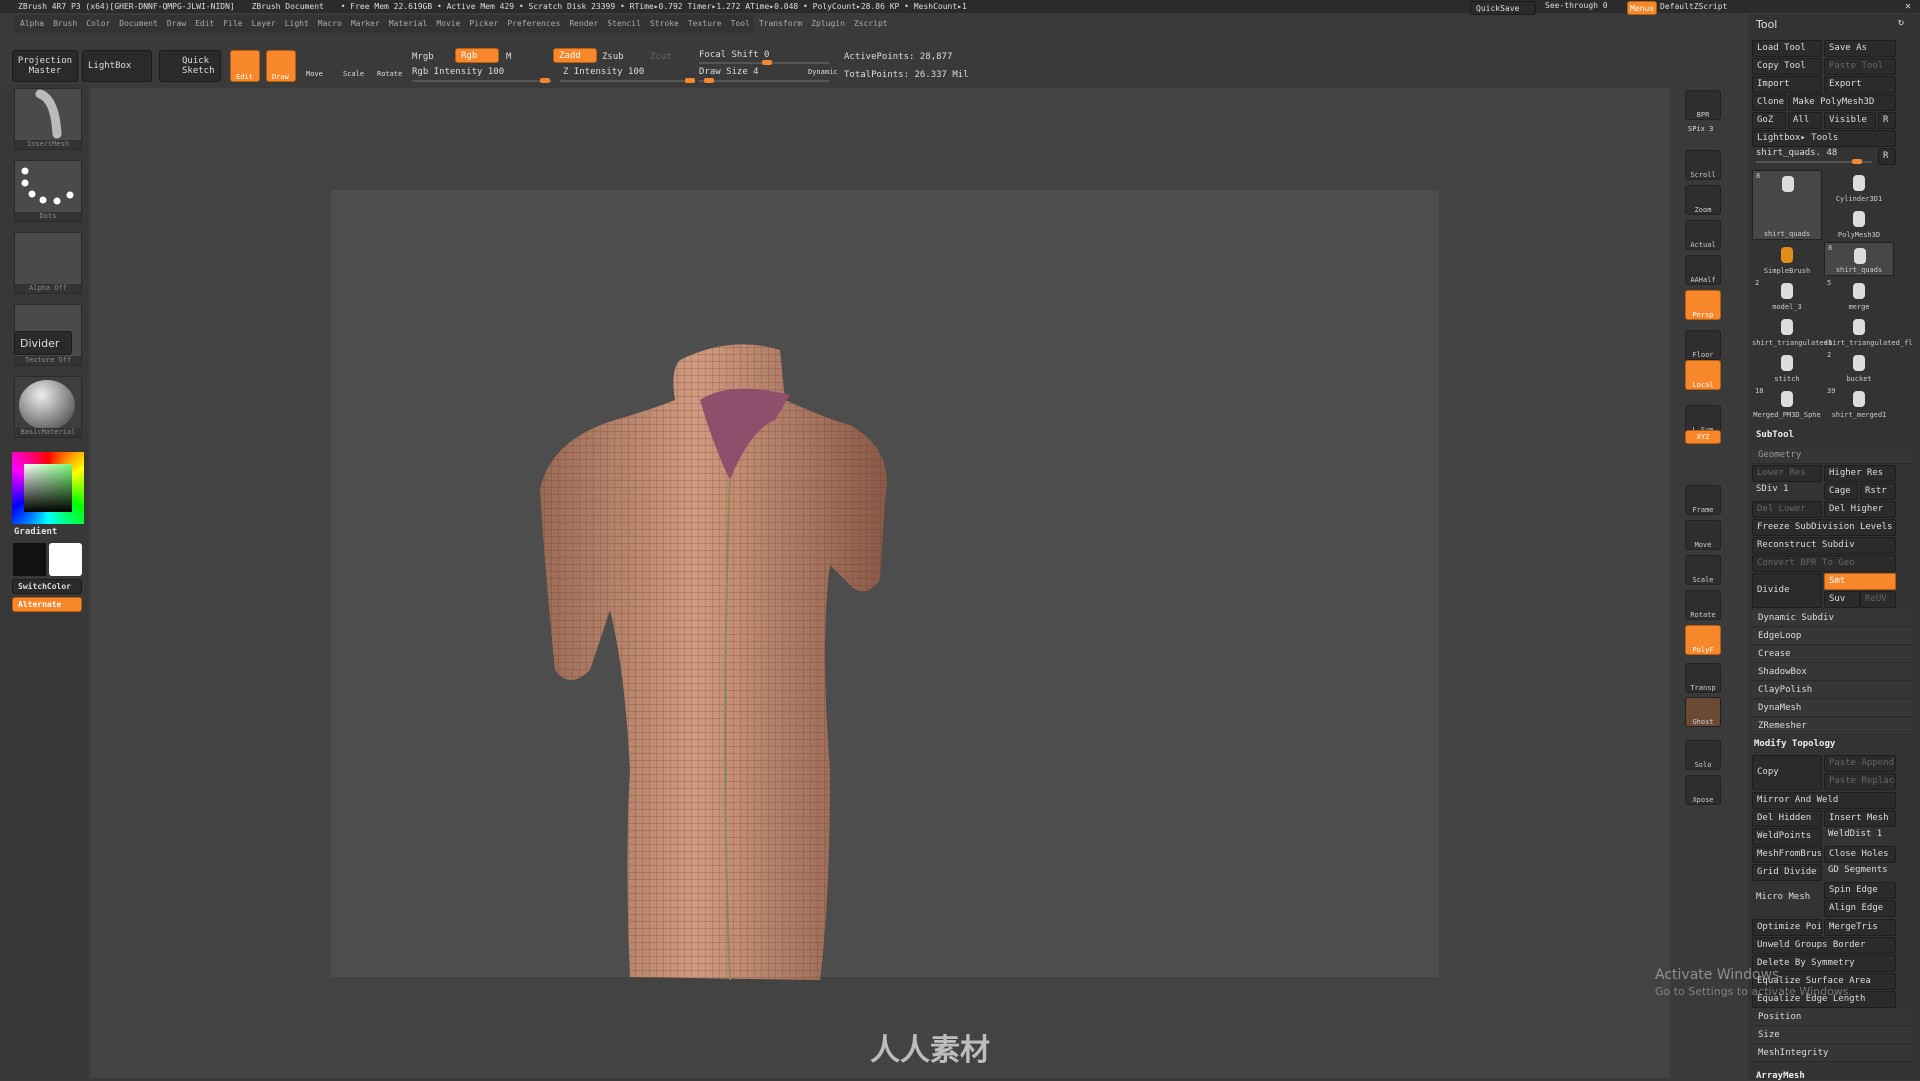  Describe the element at coordinates (1787, 590) in the screenshot. I see `divide-button: Divide` at that location.